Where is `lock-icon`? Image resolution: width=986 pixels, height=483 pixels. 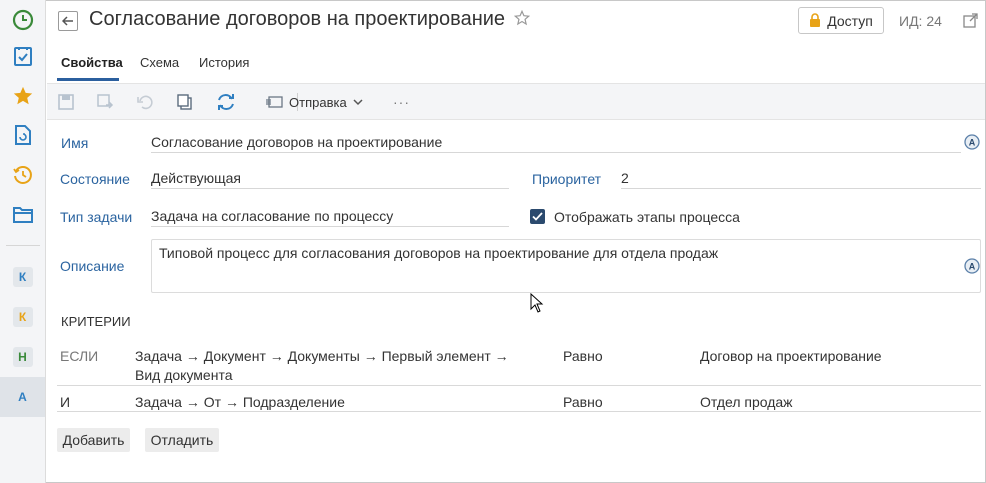
lock-icon is located at coordinates (815, 20).